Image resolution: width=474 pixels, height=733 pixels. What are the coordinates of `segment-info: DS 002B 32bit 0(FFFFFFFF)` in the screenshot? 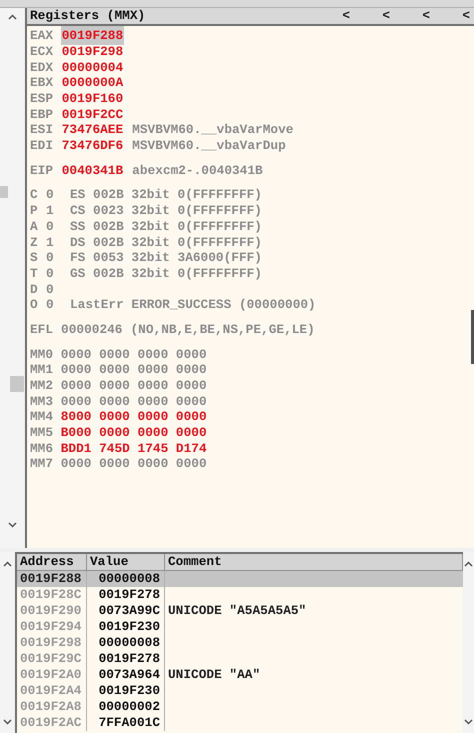 It's located at (166, 243).